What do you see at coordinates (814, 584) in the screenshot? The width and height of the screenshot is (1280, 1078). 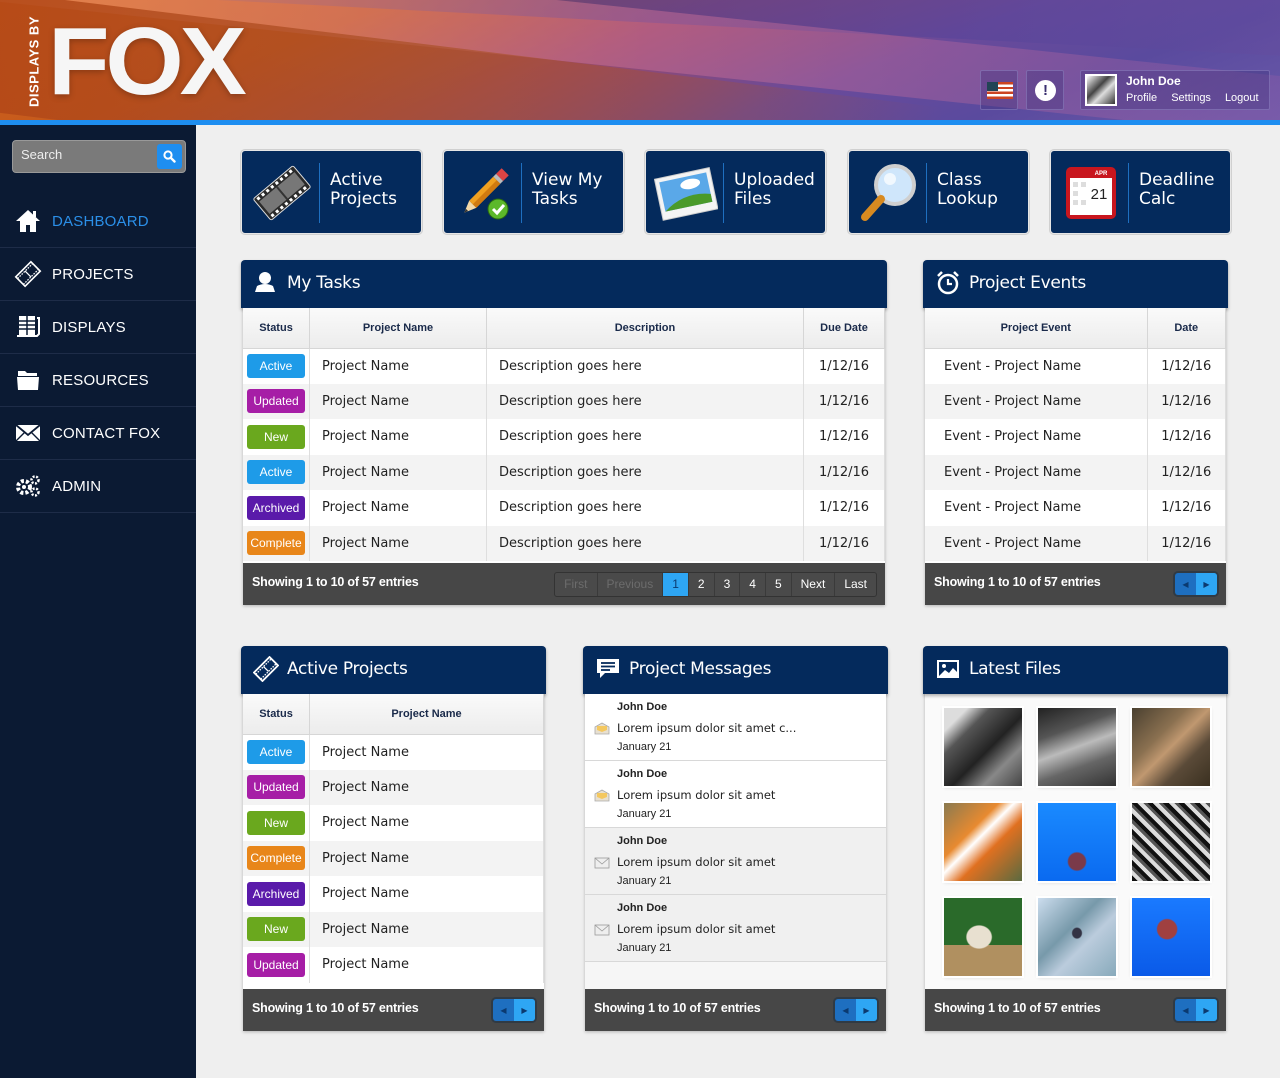 I see `next-page-button: Next` at bounding box center [814, 584].